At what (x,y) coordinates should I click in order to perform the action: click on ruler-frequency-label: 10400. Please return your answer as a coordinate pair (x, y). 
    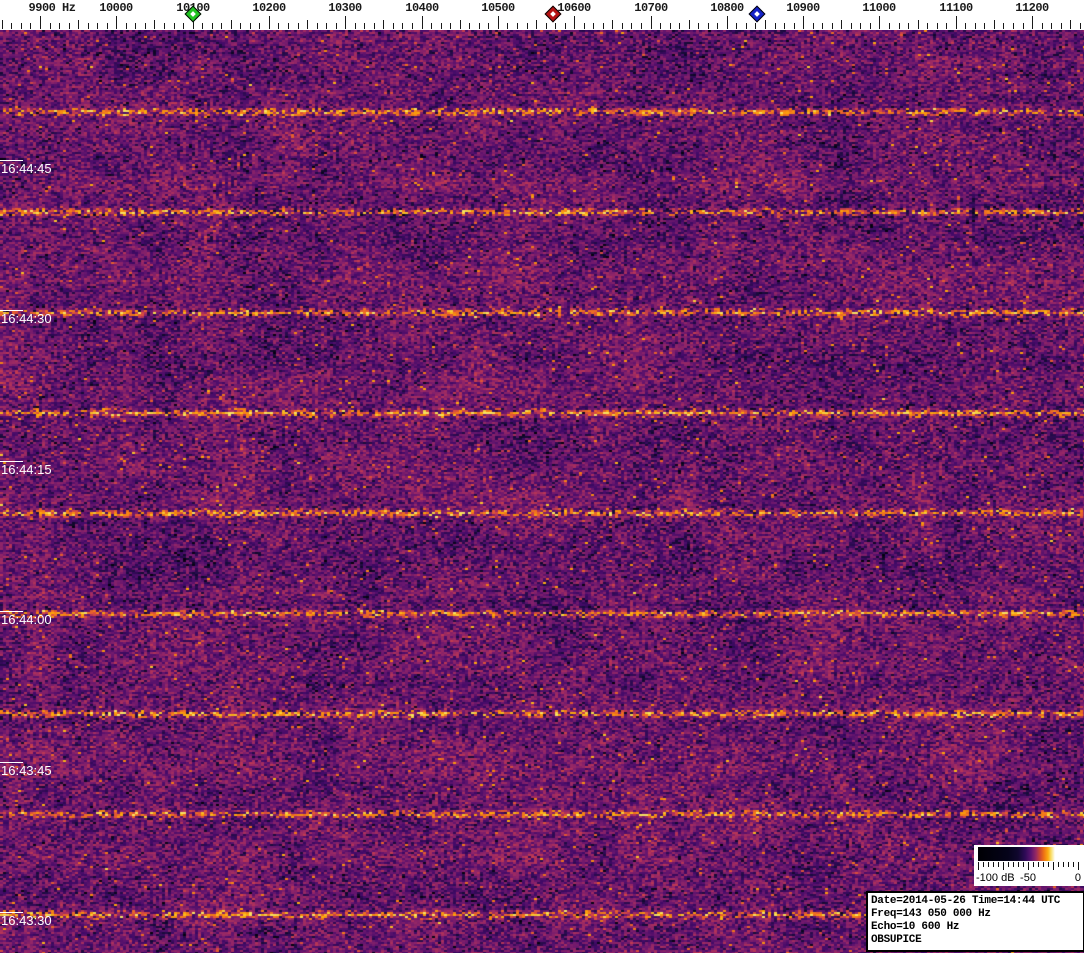
    Looking at the image, I should click on (422, 8).